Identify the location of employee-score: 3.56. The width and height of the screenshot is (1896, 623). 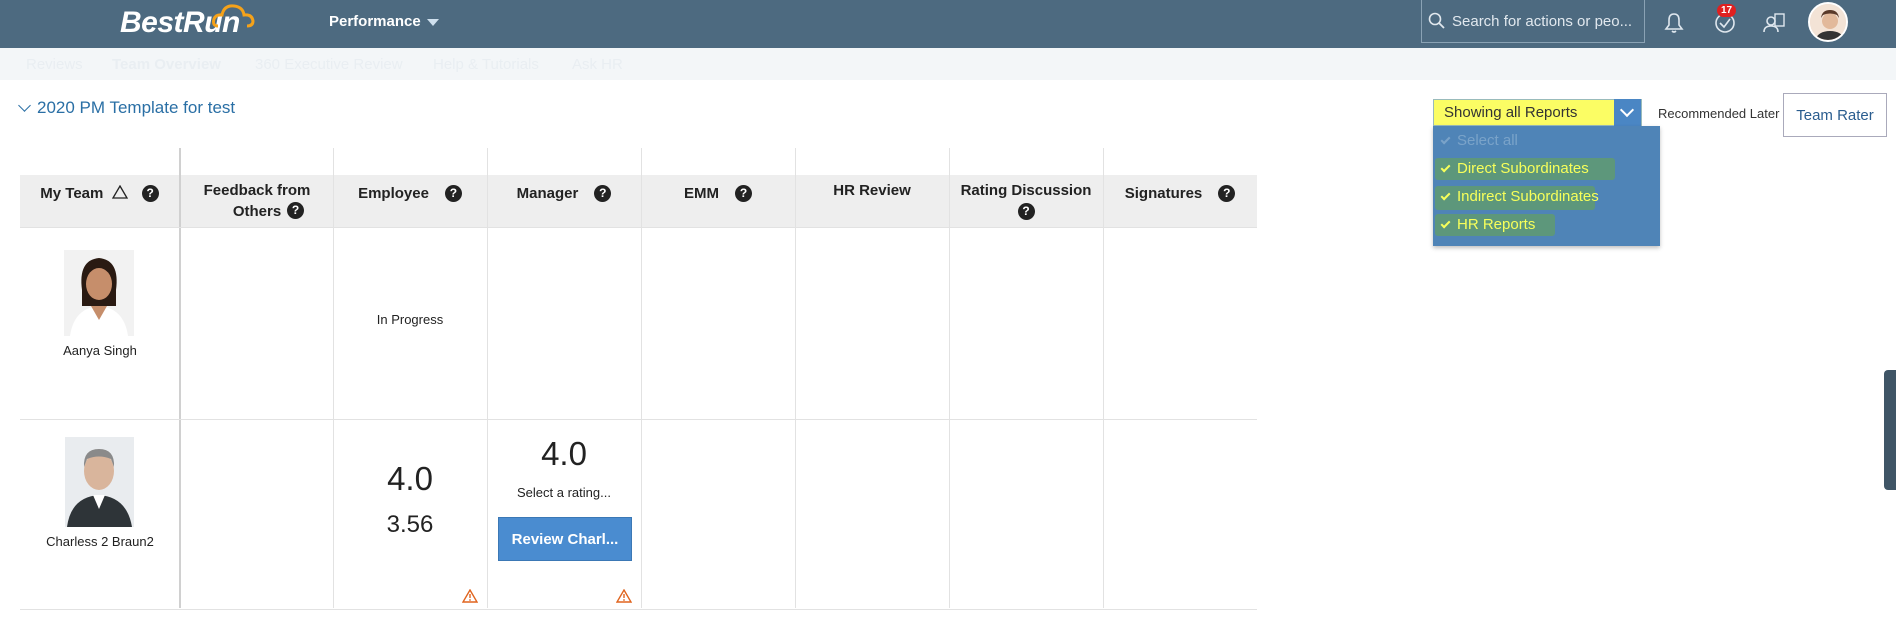
(410, 524).